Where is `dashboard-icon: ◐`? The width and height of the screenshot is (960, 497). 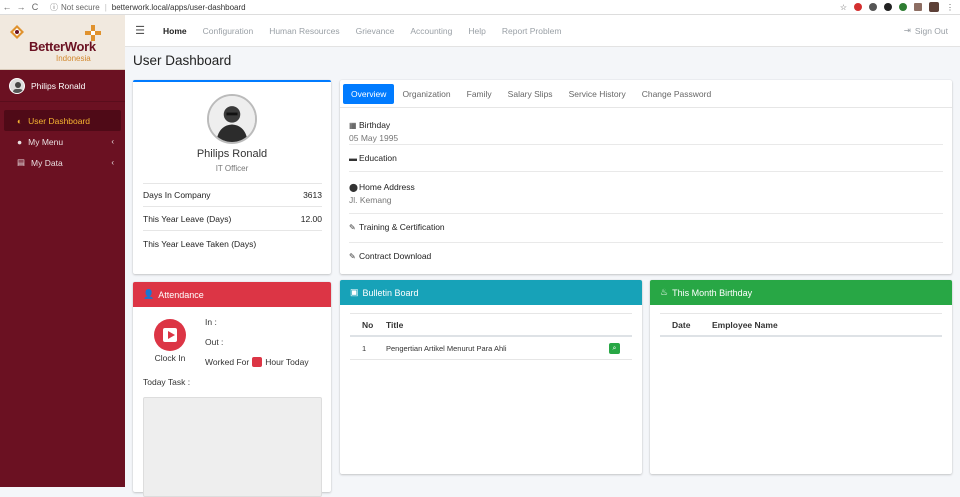
dashboard-icon: ◐ is located at coordinates (20, 120).